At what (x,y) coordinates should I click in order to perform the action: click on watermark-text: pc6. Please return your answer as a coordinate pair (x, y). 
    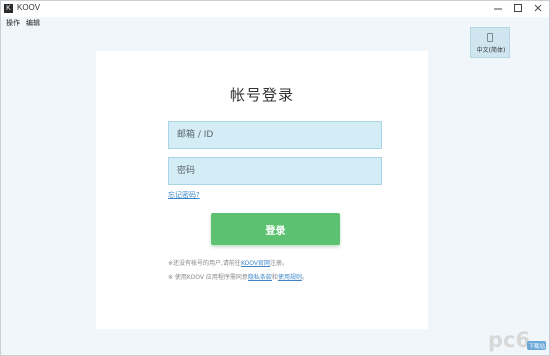
    Looking at the image, I should click on (509, 340).